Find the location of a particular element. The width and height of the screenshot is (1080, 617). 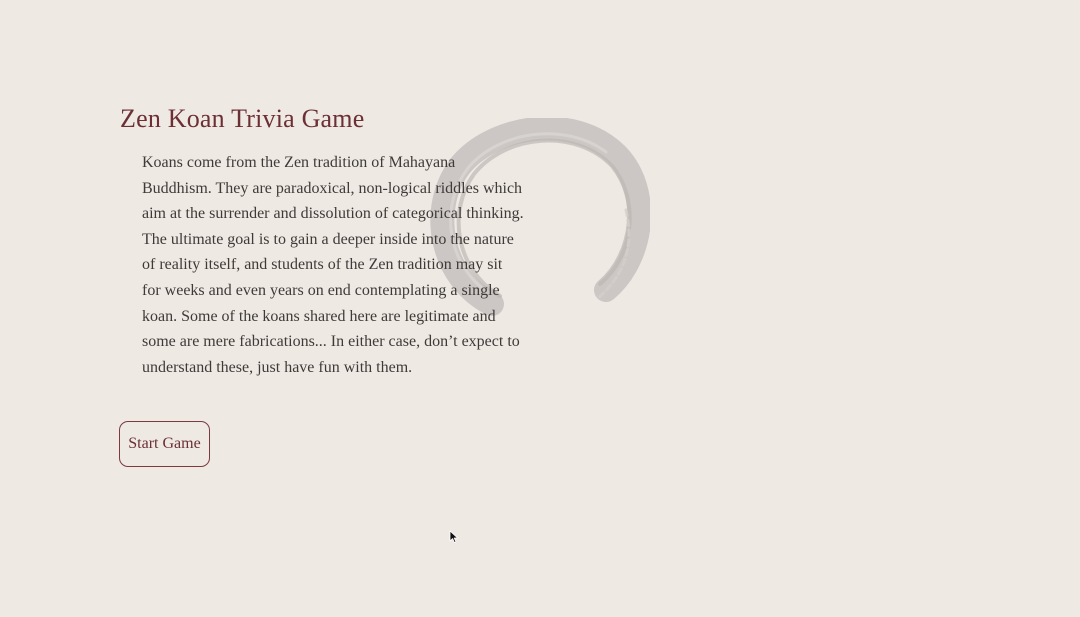

page-title: Zen Koan Trivia Game is located at coordinates (242, 118).